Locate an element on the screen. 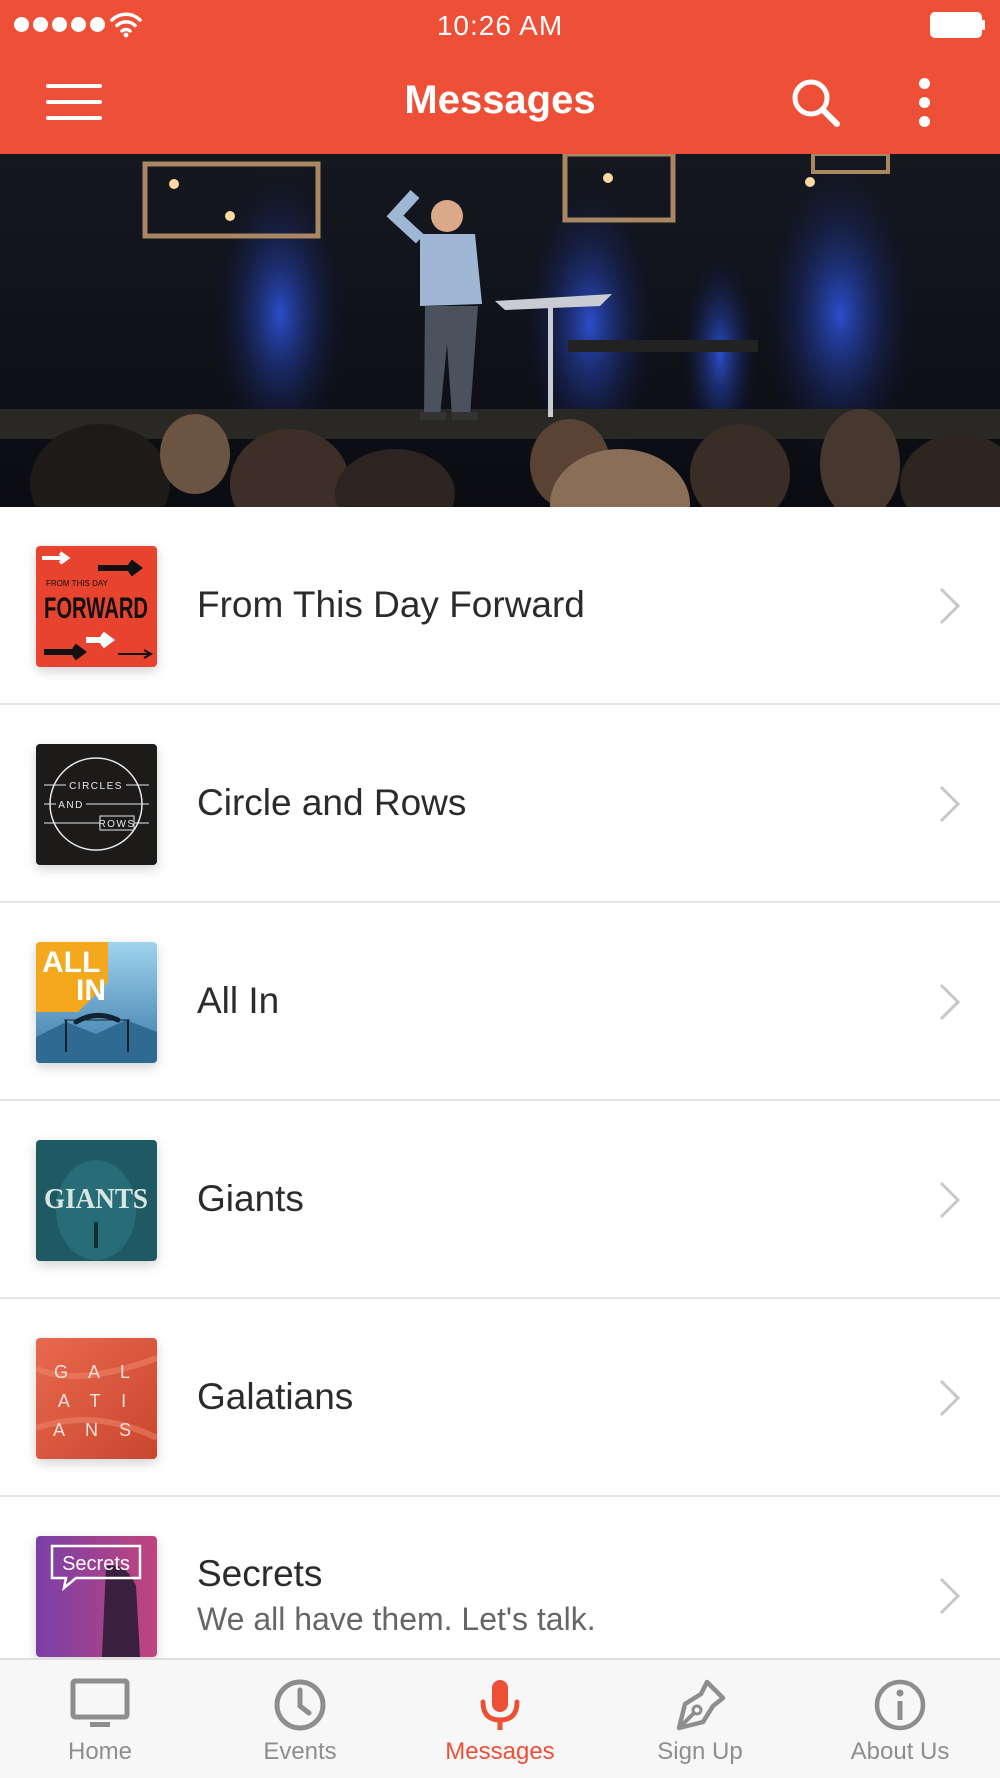  microphone-icon is located at coordinates (500, 1705).